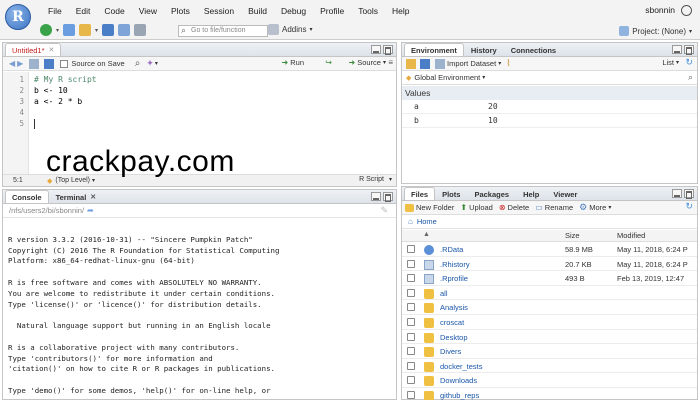 Image resolution: width=700 pixels, height=400 pixels. Describe the element at coordinates (180, 11) in the screenshot. I see `menu-plots: Plots` at that location.